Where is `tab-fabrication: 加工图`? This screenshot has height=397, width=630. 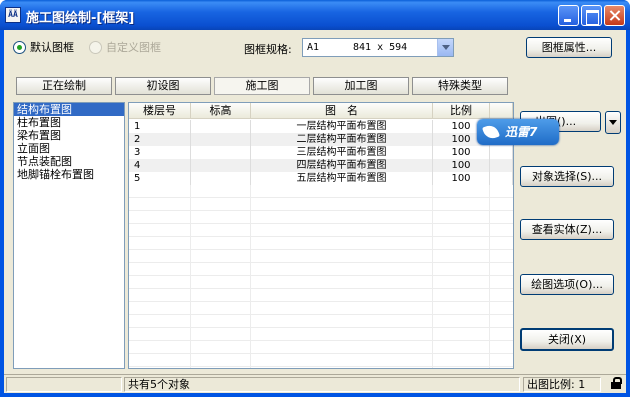 tab-fabrication: 加工图 is located at coordinates (361, 86).